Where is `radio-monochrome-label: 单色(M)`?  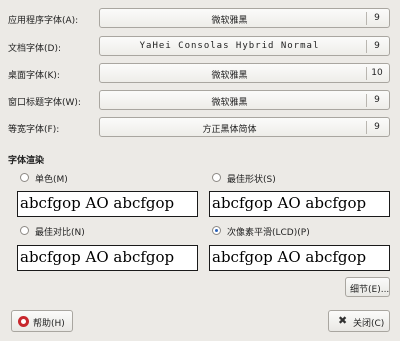
radio-monochrome-label: 单色(M) is located at coordinates (51, 180).